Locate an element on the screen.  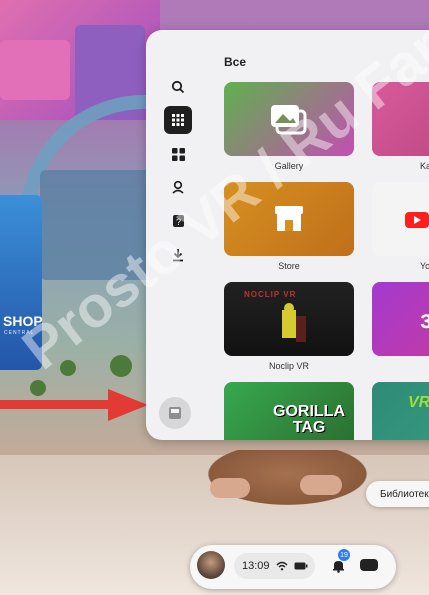
app-tile-gallery is located at coordinates (289, 119).